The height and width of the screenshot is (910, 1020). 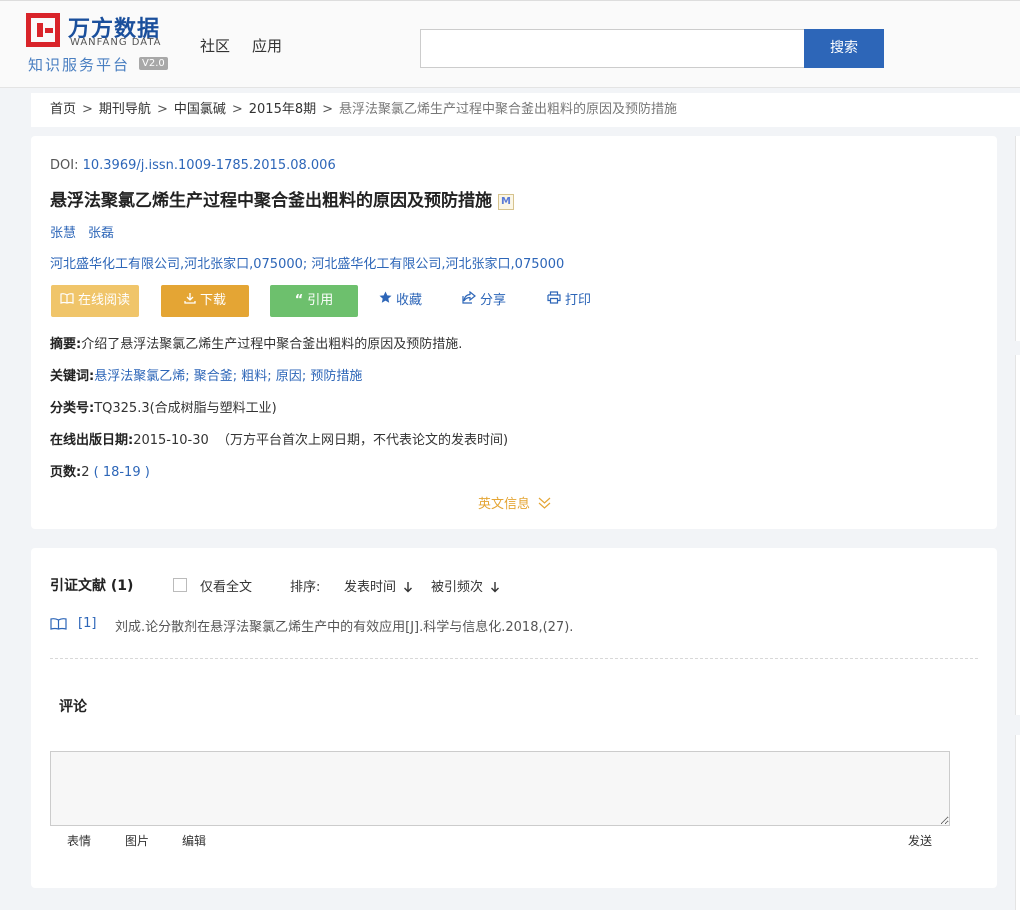 What do you see at coordinates (267, 45) in the screenshot?
I see `nav-apps: 应用` at bounding box center [267, 45].